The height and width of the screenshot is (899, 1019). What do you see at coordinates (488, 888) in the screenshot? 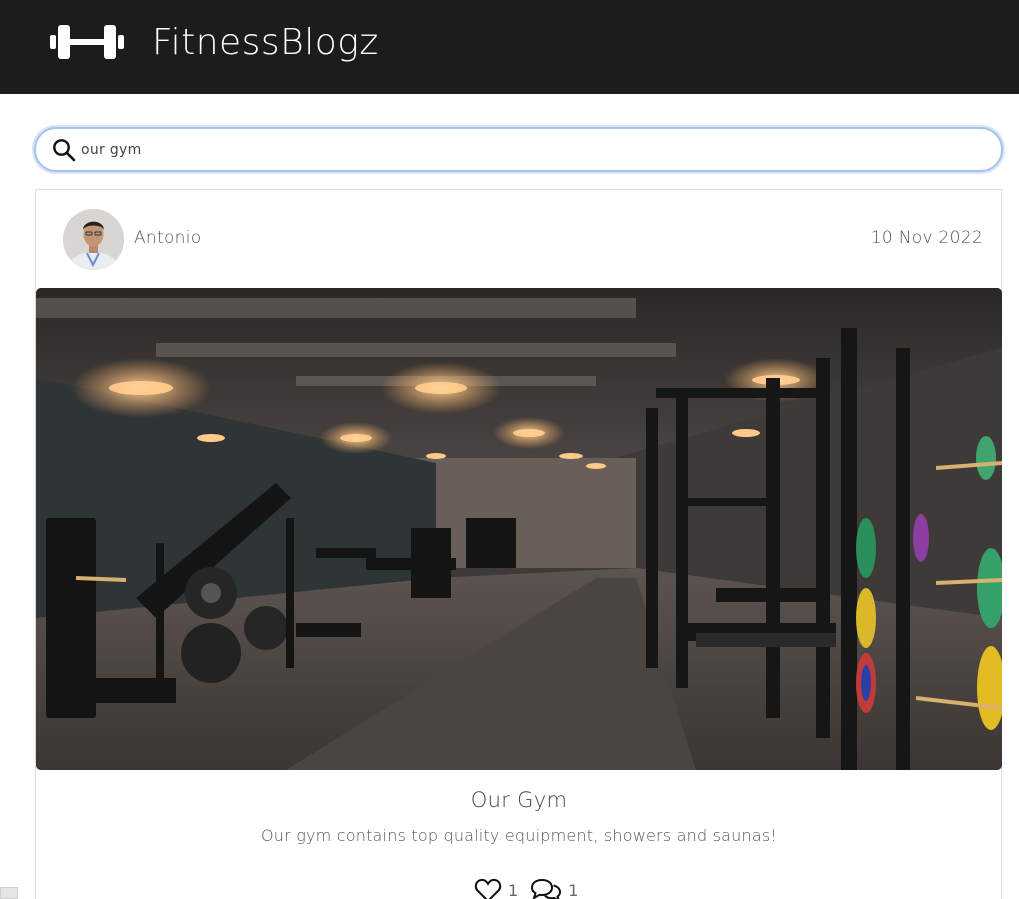
I see `heart-icon` at bounding box center [488, 888].